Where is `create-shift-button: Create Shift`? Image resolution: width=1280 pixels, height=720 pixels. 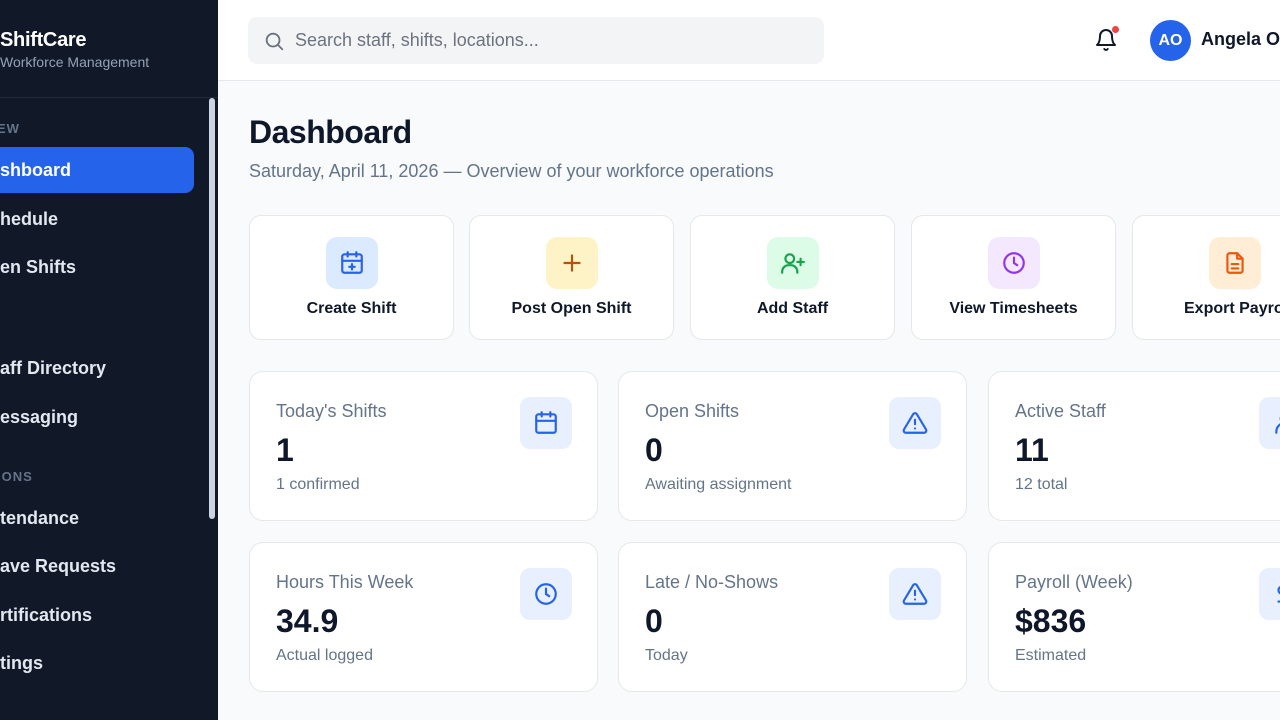
create-shift-button: Create Shift is located at coordinates (351, 277).